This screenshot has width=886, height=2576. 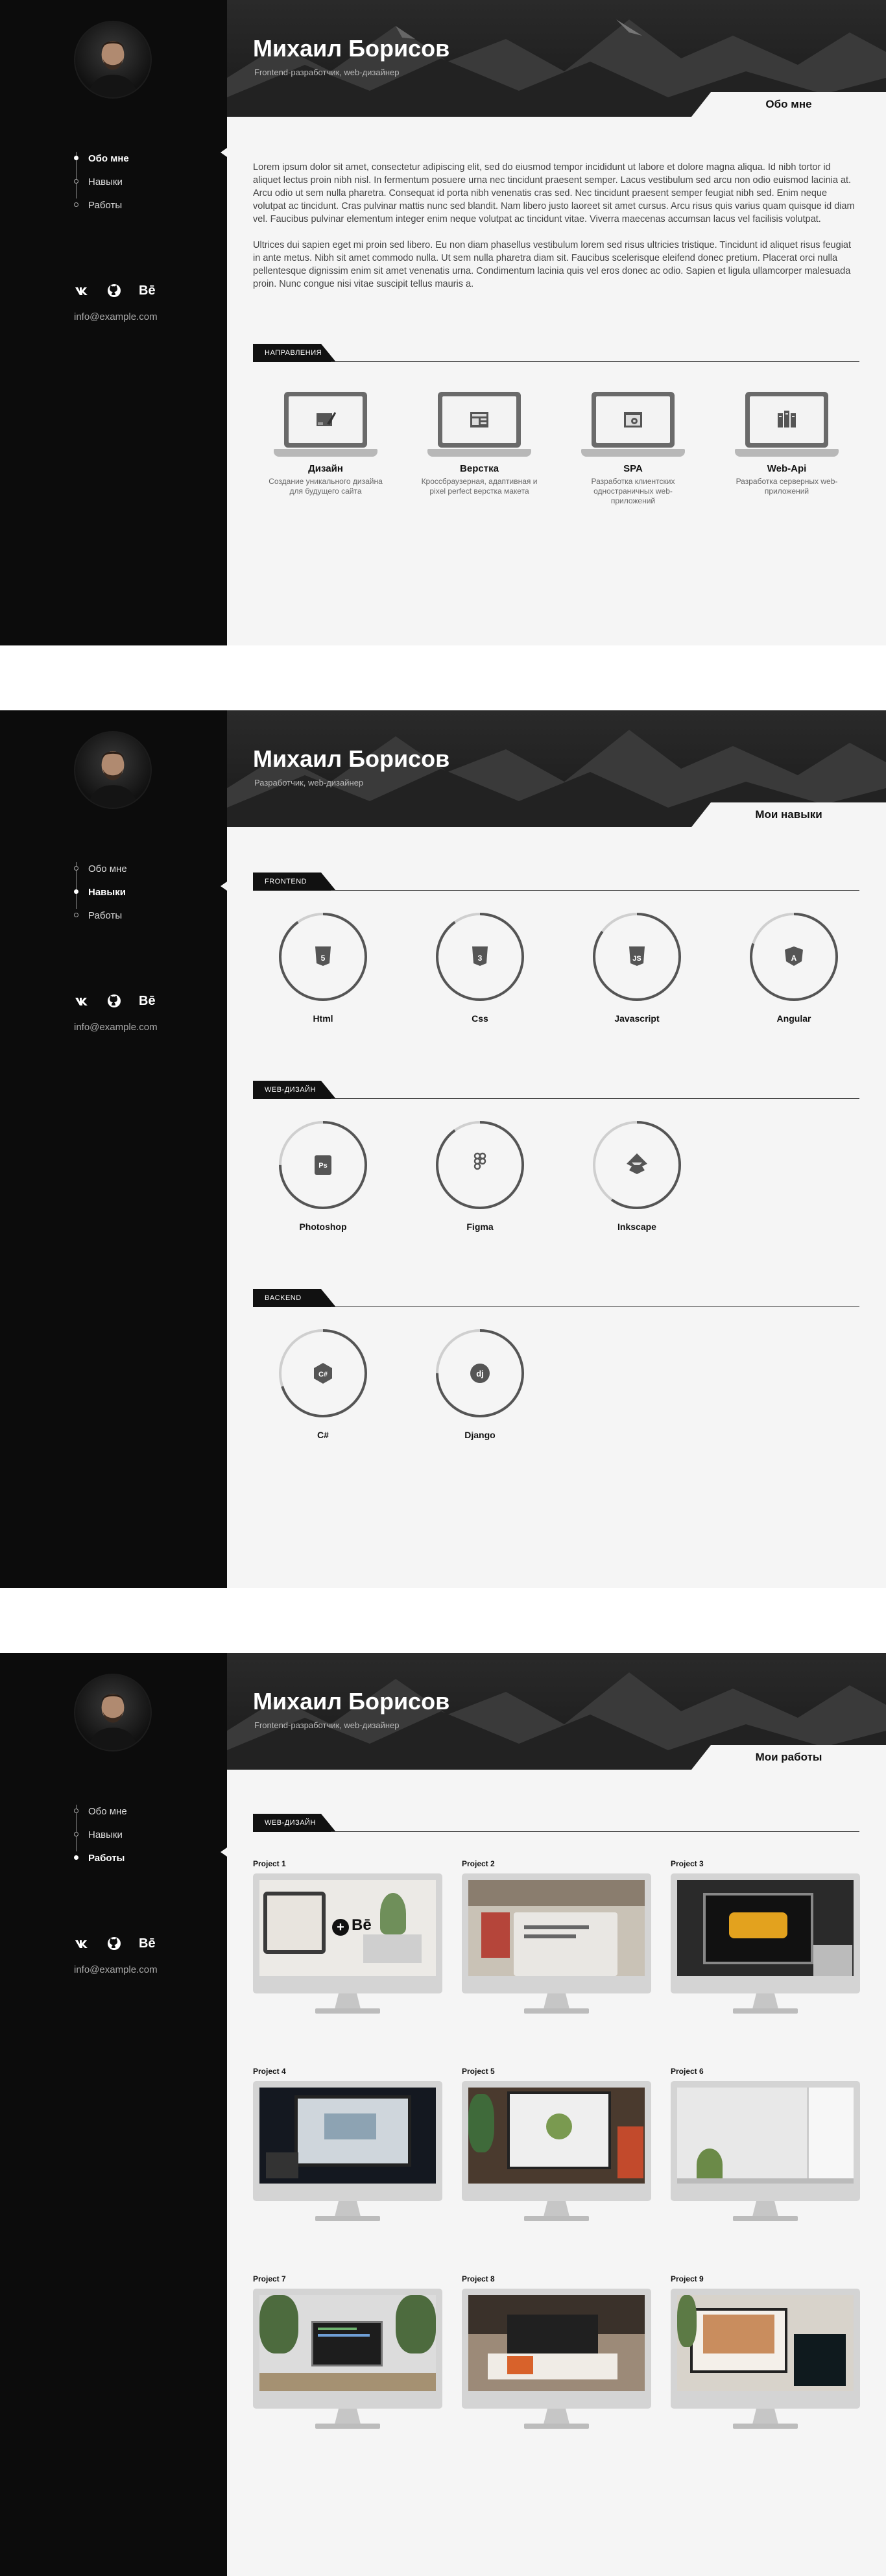 What do you see at coordinates (347, 1945) in the screenshot?
I see `monitor-preview: + Bē` at bounding box center [347, 1945].